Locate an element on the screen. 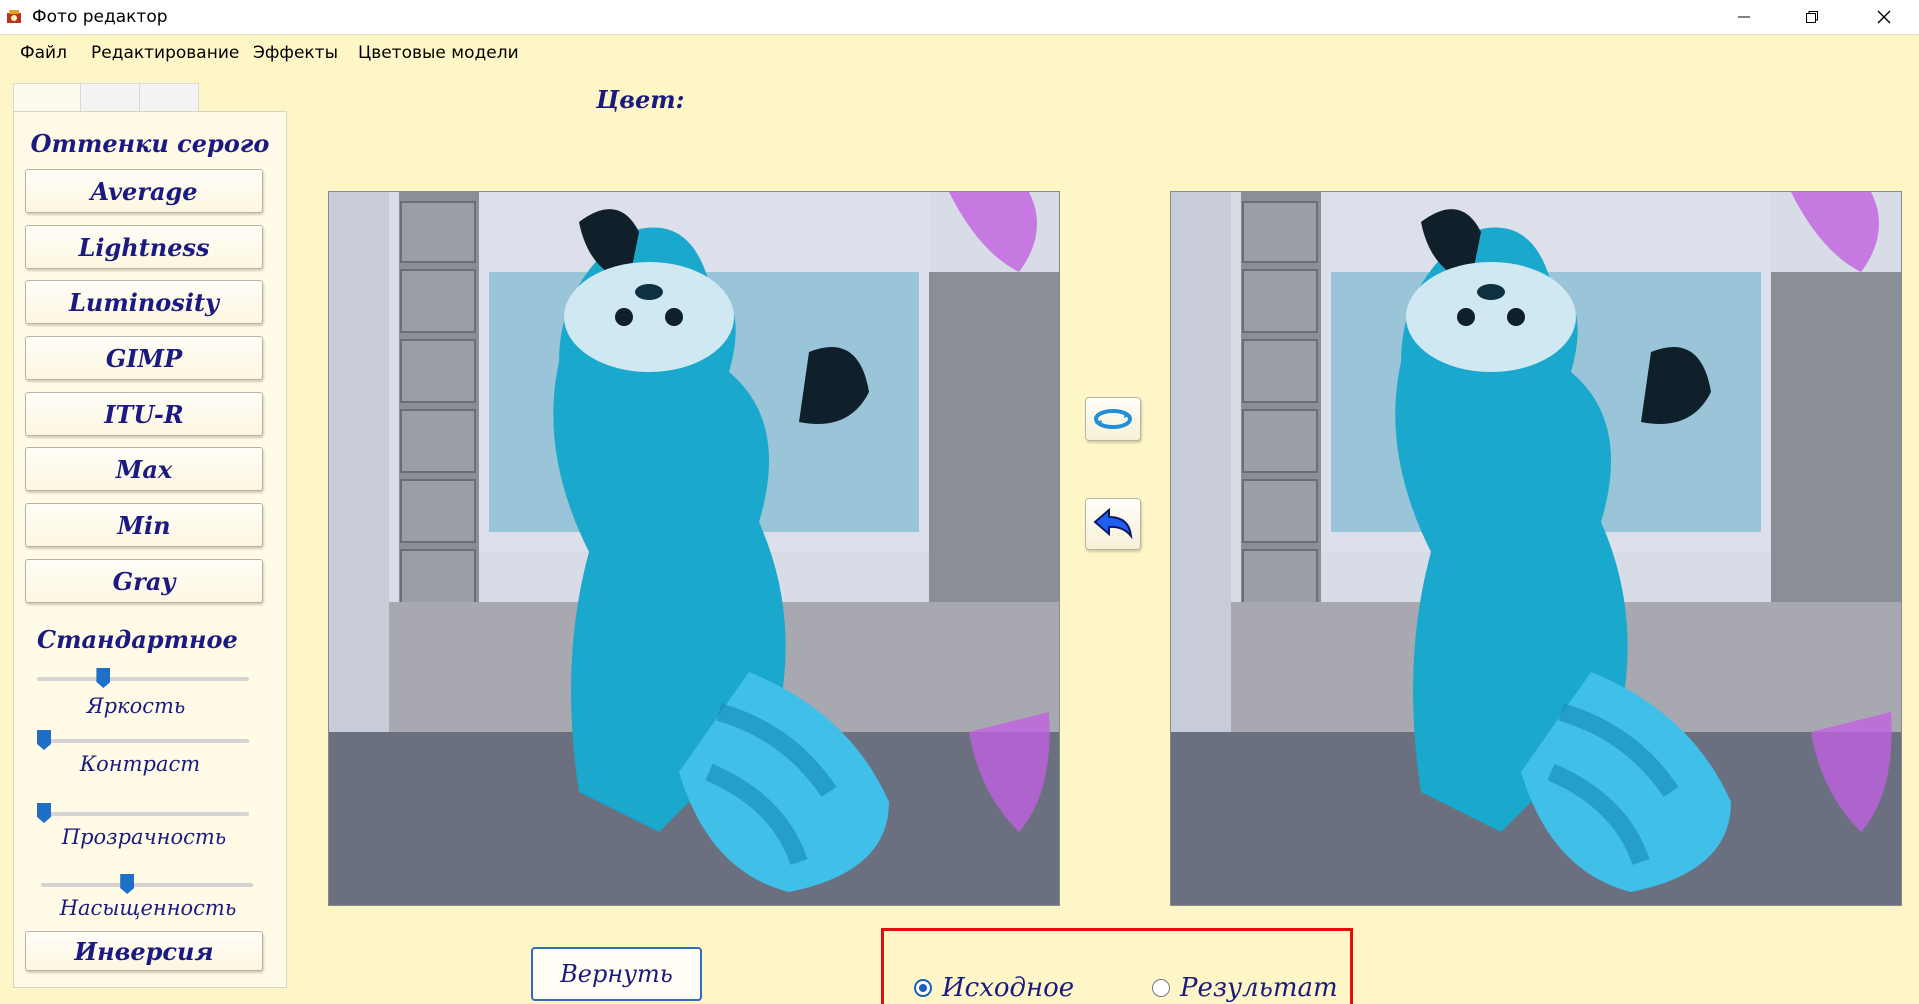 The height and width of the screenshot is (1004, 1919). radio-original: Исходное is located at coordinates (994, 988).